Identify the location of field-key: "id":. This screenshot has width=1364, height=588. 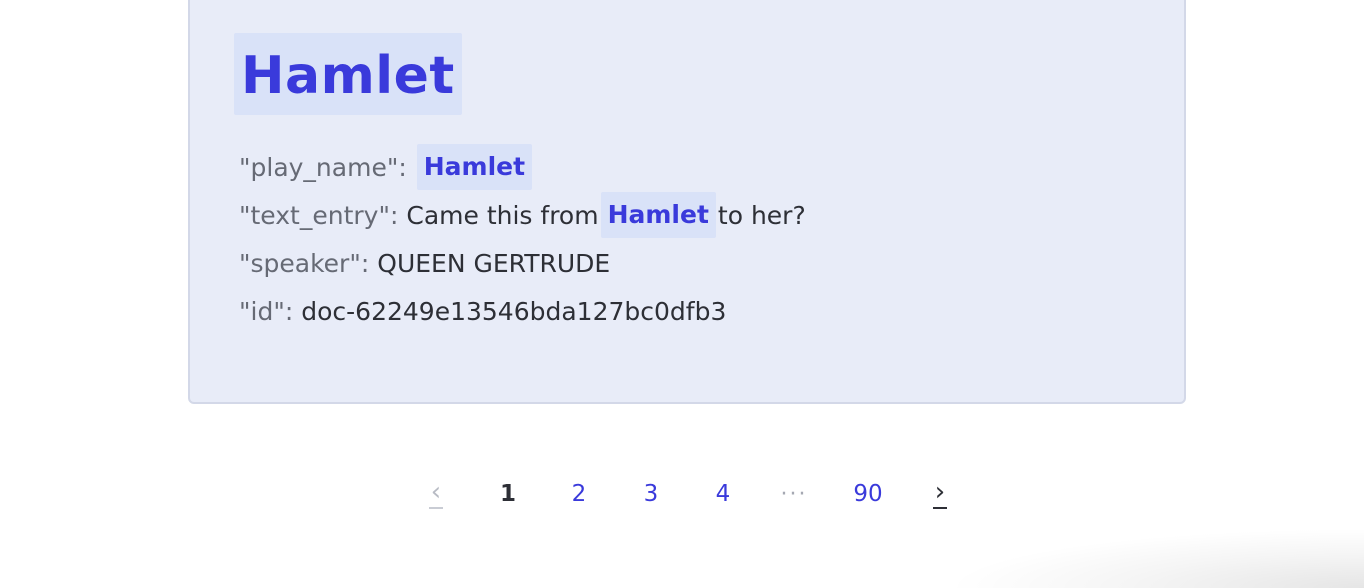
(266, 311).